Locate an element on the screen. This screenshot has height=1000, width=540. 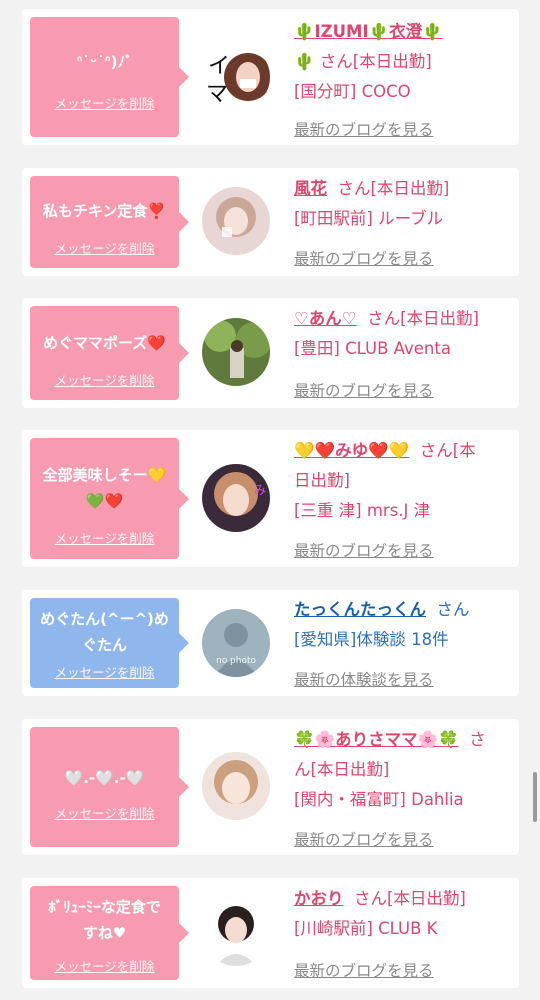
message-bubble: めぐたん(^ー^)め ぐたん メッセージを削除 is located at coordinates (109, 643).